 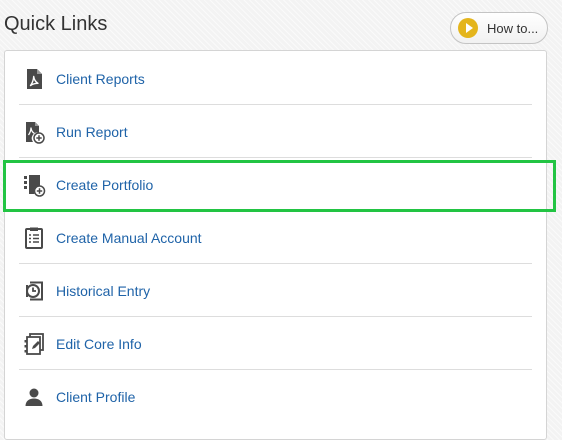 I want to click on quick-link-label: Create Portfolio, so click(x=105, y=184).